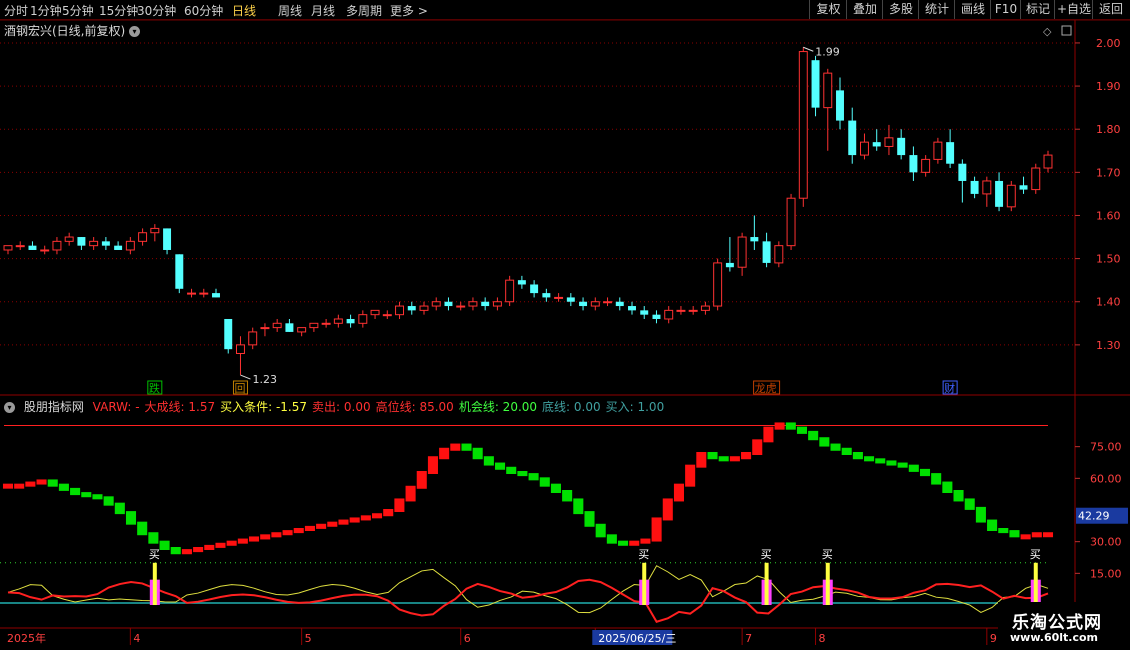 The width and height of the screenshot is (1130, 650). Describe the element at coordinates (1108, 215) in the screenshot. I see `price-tick-label: 1.60` at that location.